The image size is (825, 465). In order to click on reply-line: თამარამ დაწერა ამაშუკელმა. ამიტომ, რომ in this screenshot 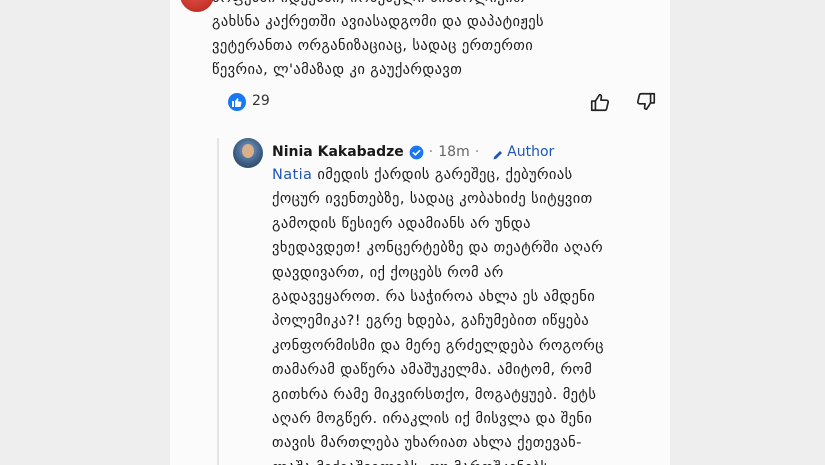, I will do `click(432, 370)`.